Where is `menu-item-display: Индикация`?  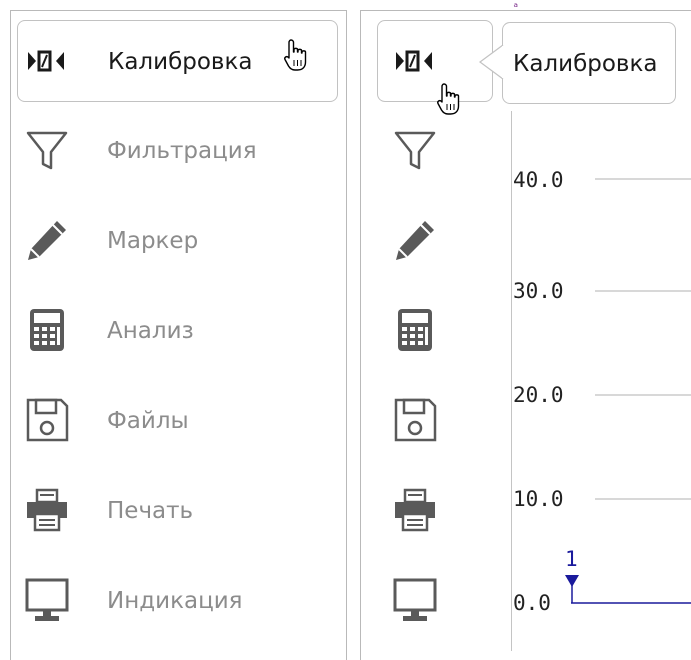
menu-item-display: Индикация is located at coordinates (177, 601).